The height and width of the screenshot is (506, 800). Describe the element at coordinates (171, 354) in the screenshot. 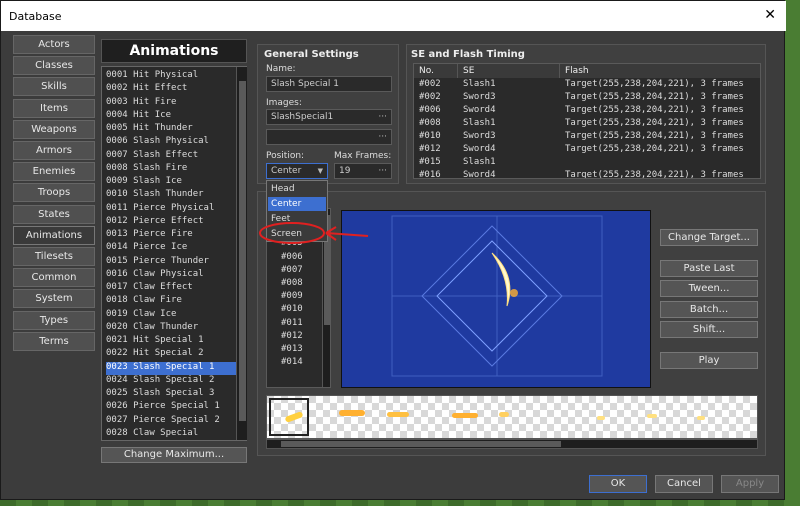

I see `animation-list-item: 0022 Hit Special 2` at that location.